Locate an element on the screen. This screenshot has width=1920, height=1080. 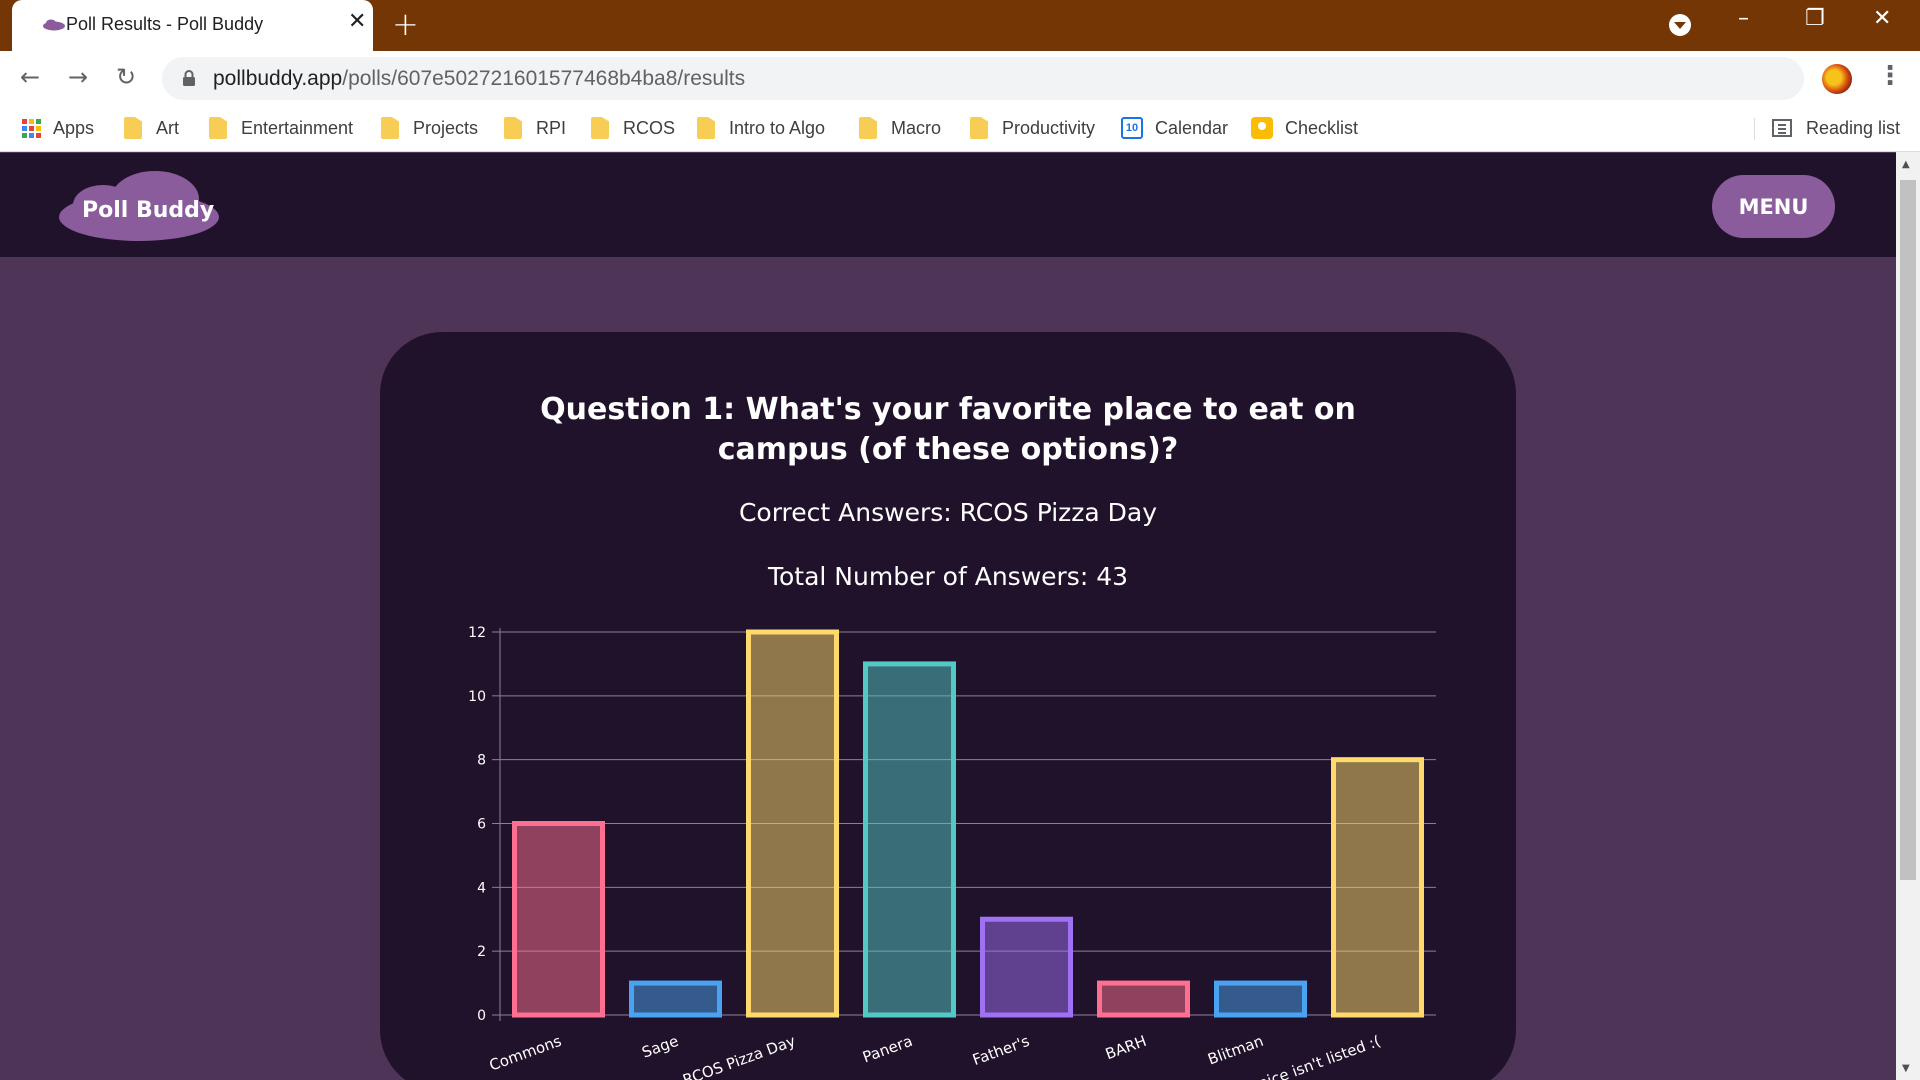
scroll-up-icon: ▲ is located at coordinates (1906, 165).